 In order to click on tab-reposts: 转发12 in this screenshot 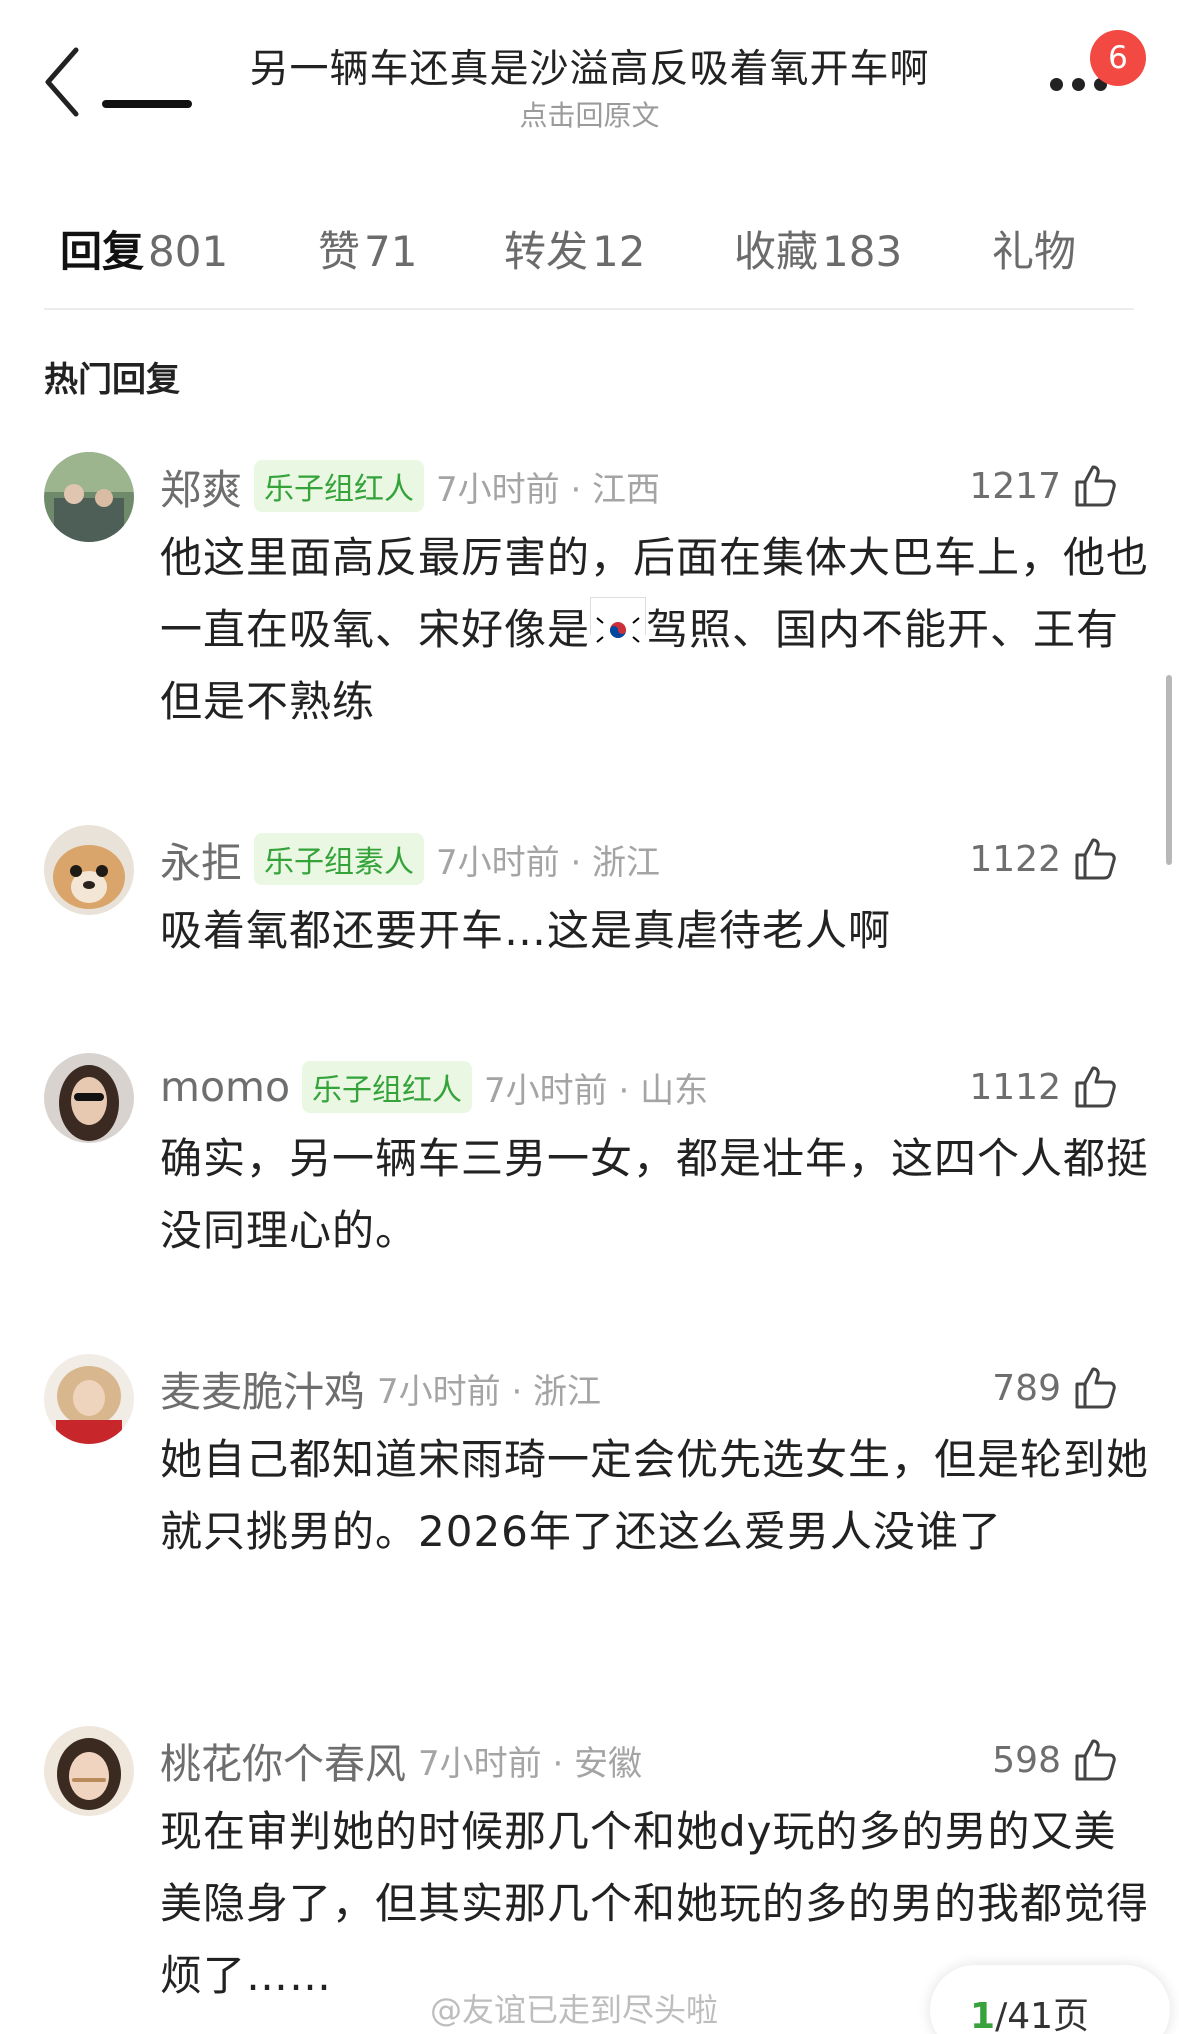, I will do `click(574, 248)`.